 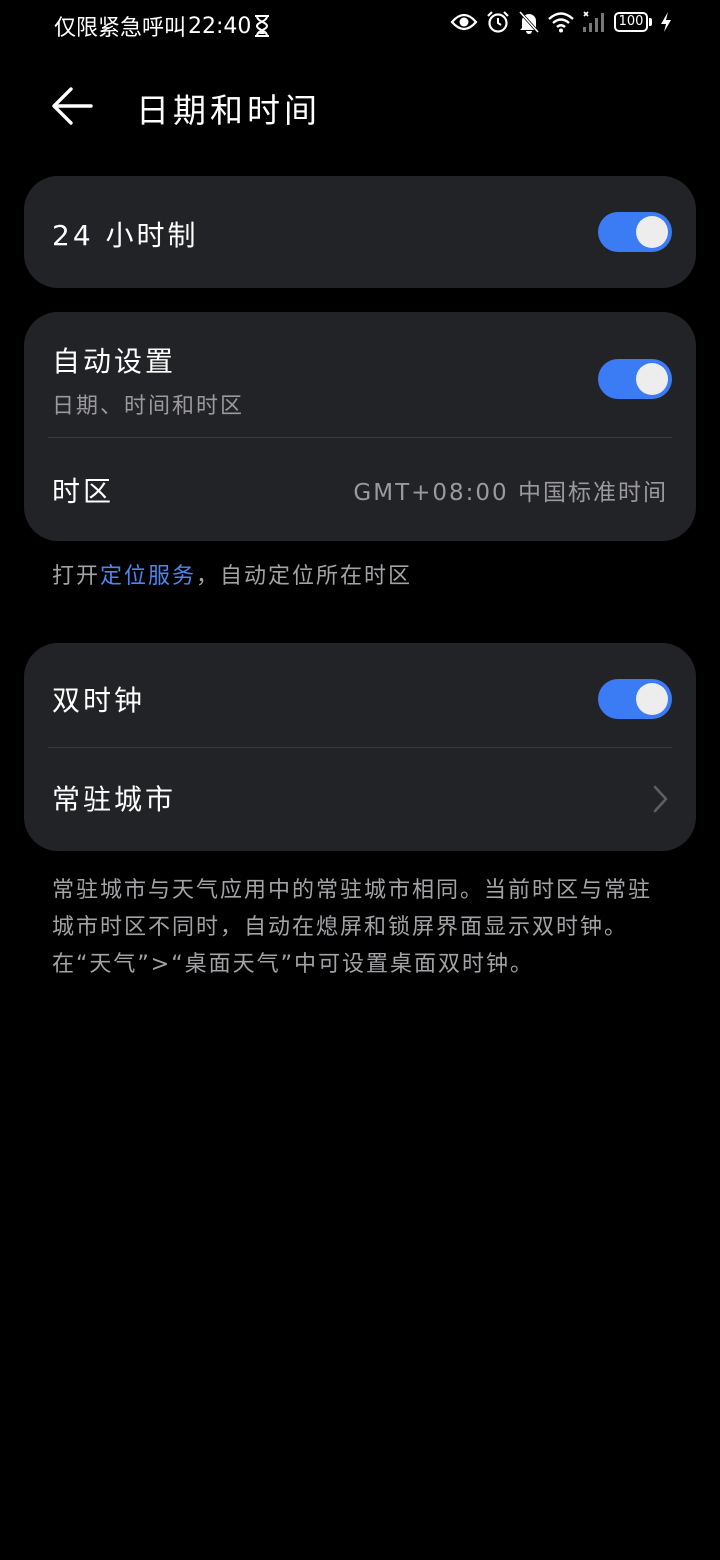 I want to click on location-note: 打开定位服务，自动定位所在时区, so click(x=357, y=576).